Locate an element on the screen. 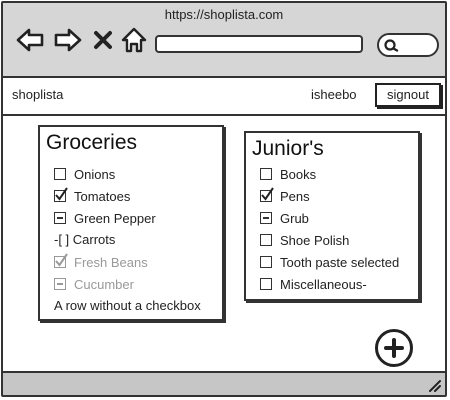 The width and height of the screenshot is (450, 400). list-item: Grub is located at coordinates (284, 218).